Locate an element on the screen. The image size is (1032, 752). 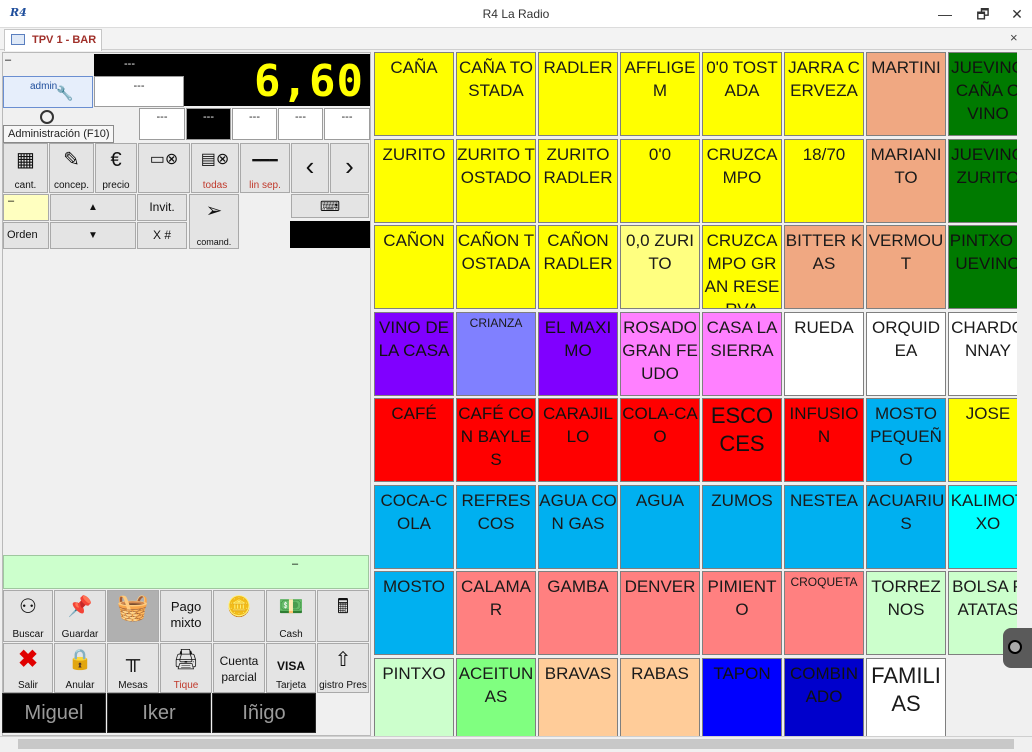
send-command-button: ➢ comand. is located at coordinates (214, 221).